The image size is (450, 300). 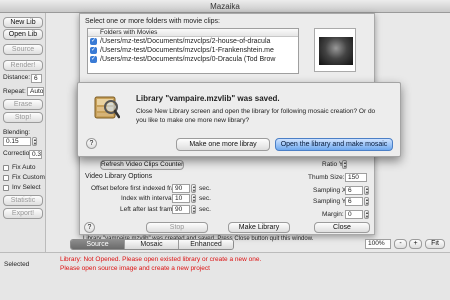 I want to click on tab-mosaic: Mosaic, so click(x=152, y=244).